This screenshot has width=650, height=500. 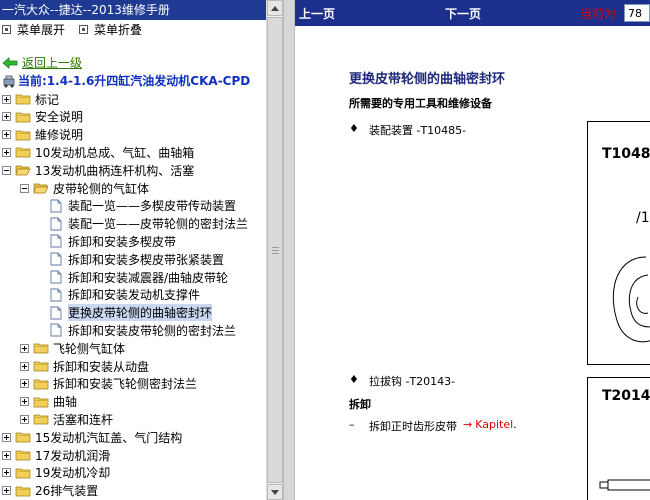 What do you see at coordinates (84, 188) in the screenshot?
I see `tree-item: 皮带轮侧的气缸体` at bounding box center [84, 188].